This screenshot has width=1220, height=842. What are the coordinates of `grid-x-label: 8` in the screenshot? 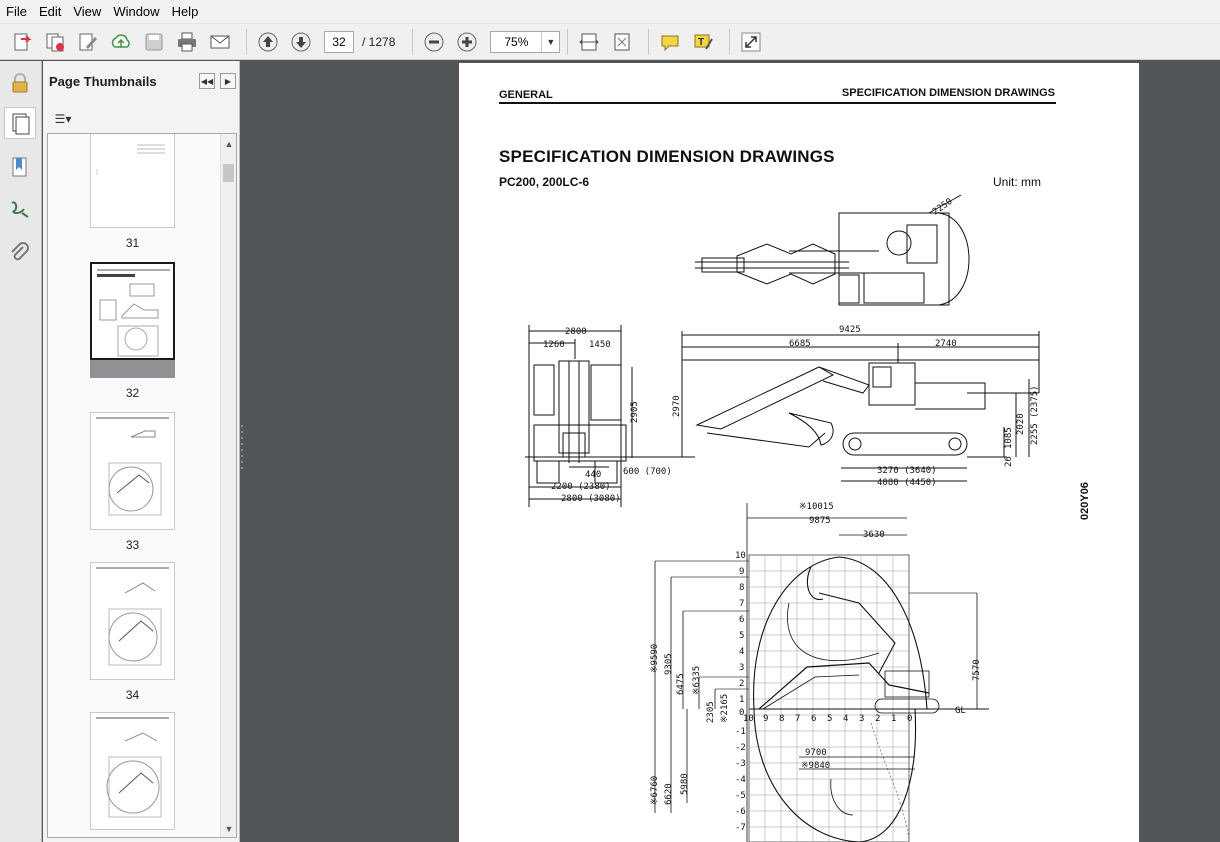 It's located at (781, 719).